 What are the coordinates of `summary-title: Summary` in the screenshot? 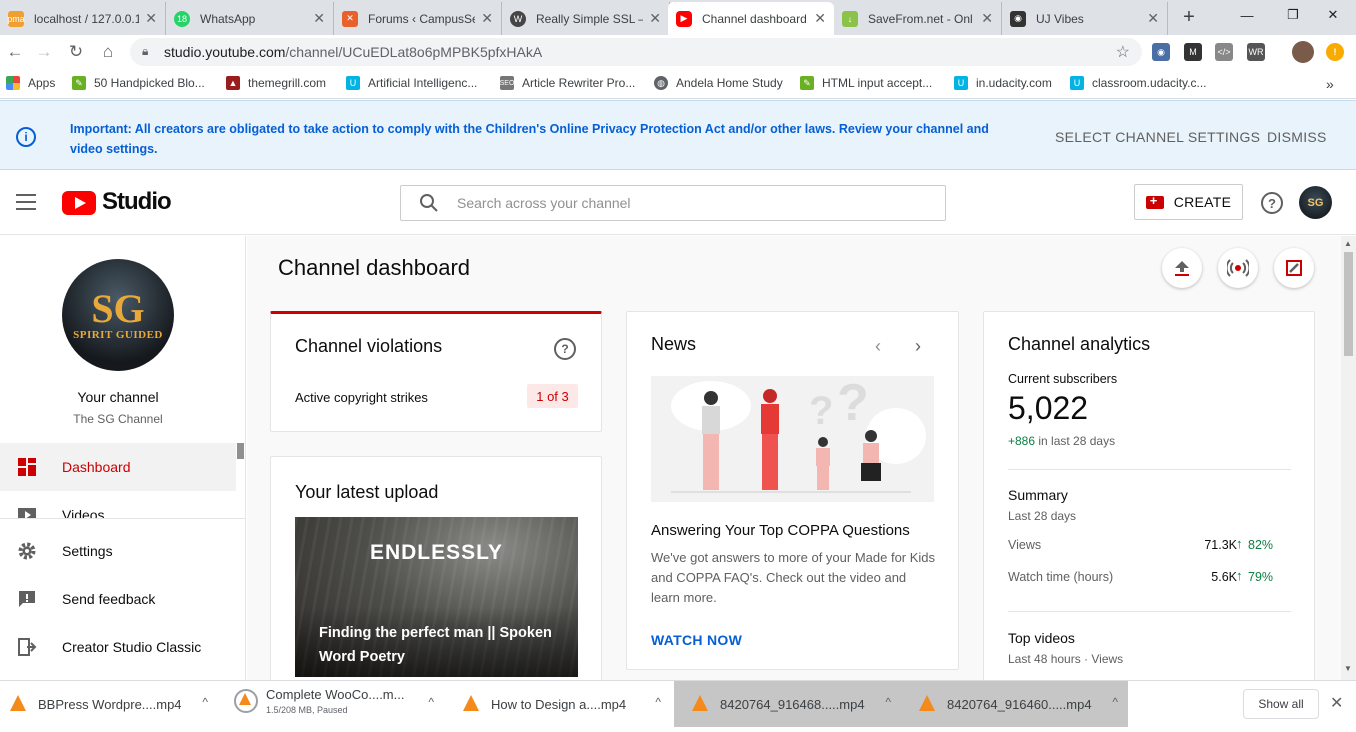 It's located at (1038, 495).